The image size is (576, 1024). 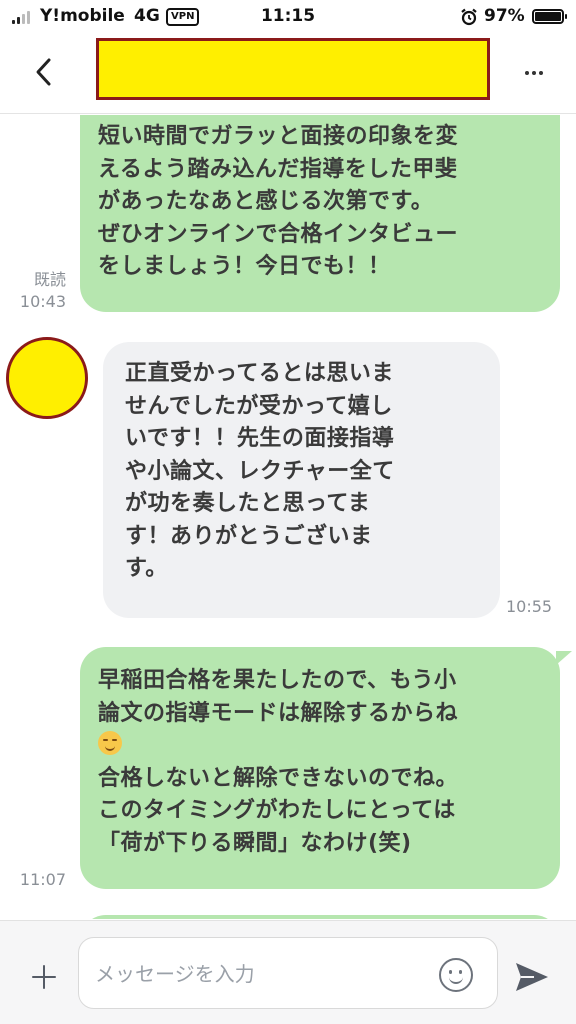 I want to click on message-line: す。, so click(x=146, y=568).